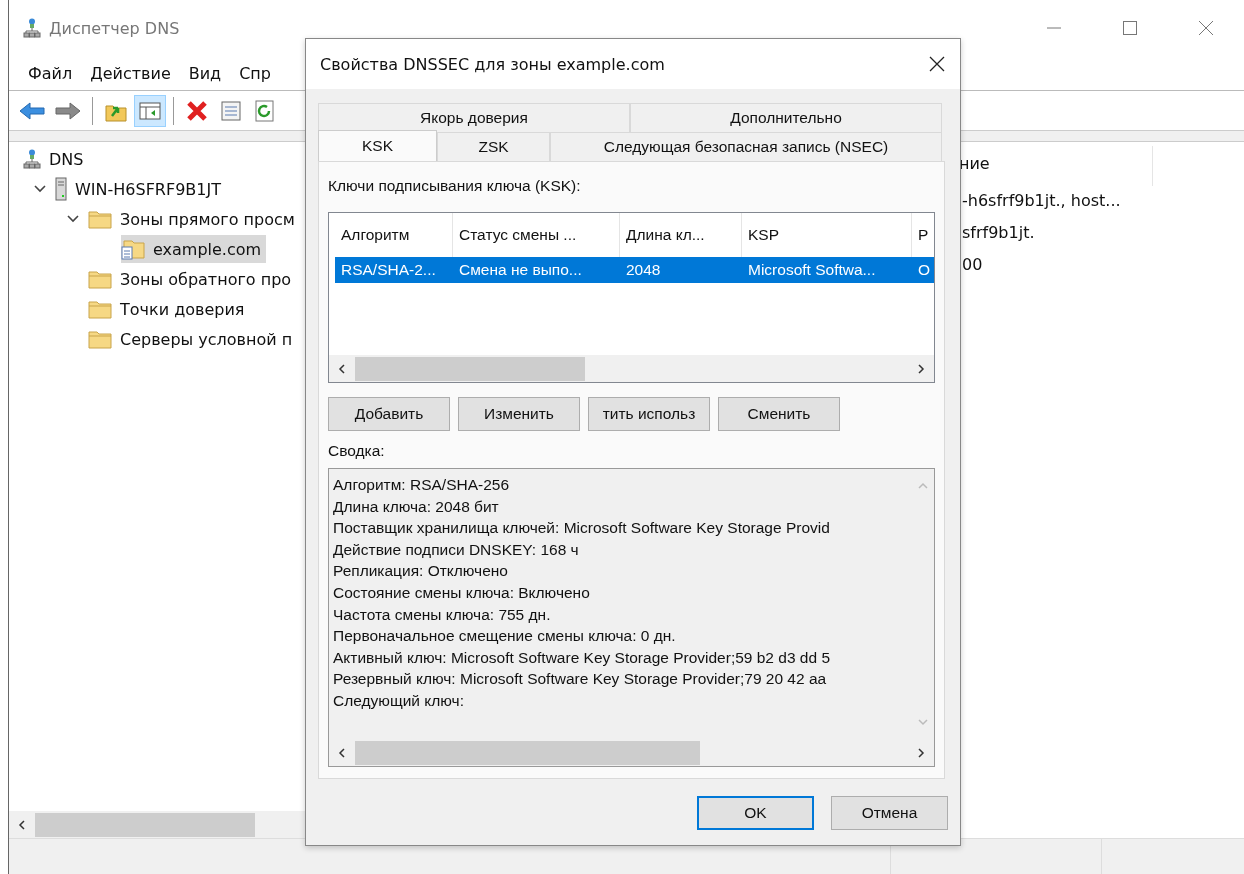 This screenshot has width=1244, height=874. I want to click on column-header: Р, so click(922, 235).